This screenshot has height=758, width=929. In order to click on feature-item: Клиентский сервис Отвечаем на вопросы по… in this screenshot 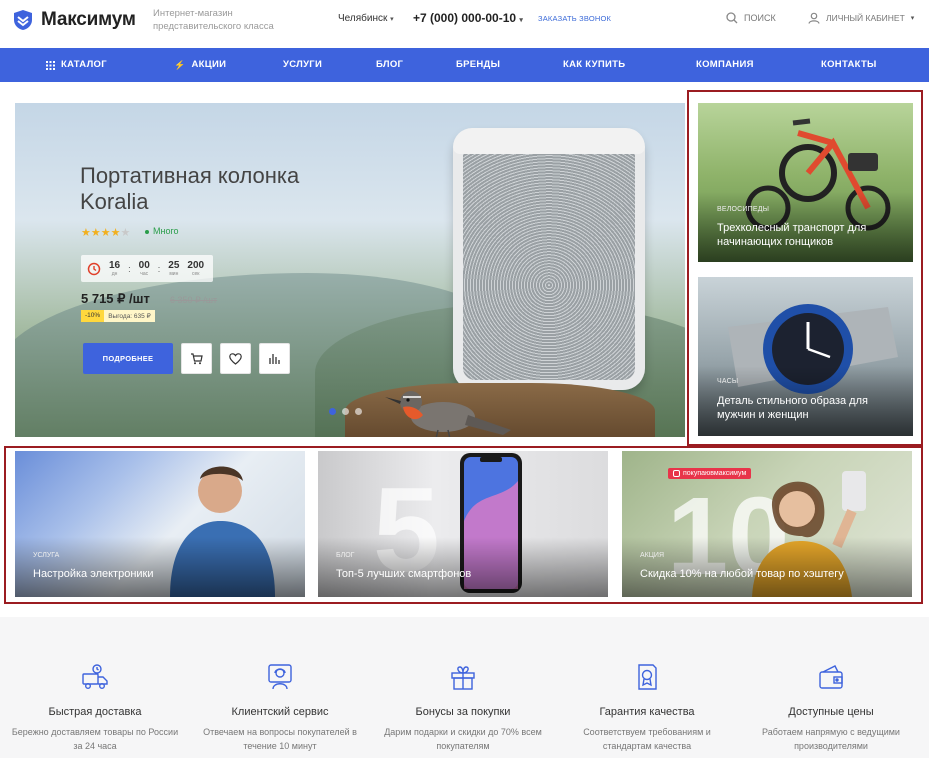, I will do `click(280, 707)`.